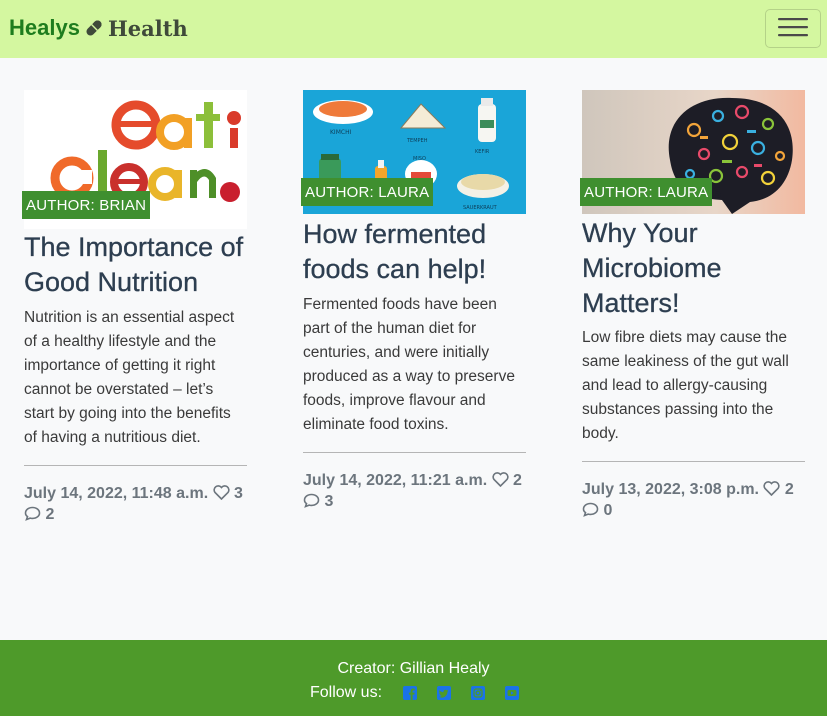 The height and width of the screenshot is (716, 827). Describe the element at coordinates (417, 141) in the screenshot. I see `image-label: TEMPEH` at that location.